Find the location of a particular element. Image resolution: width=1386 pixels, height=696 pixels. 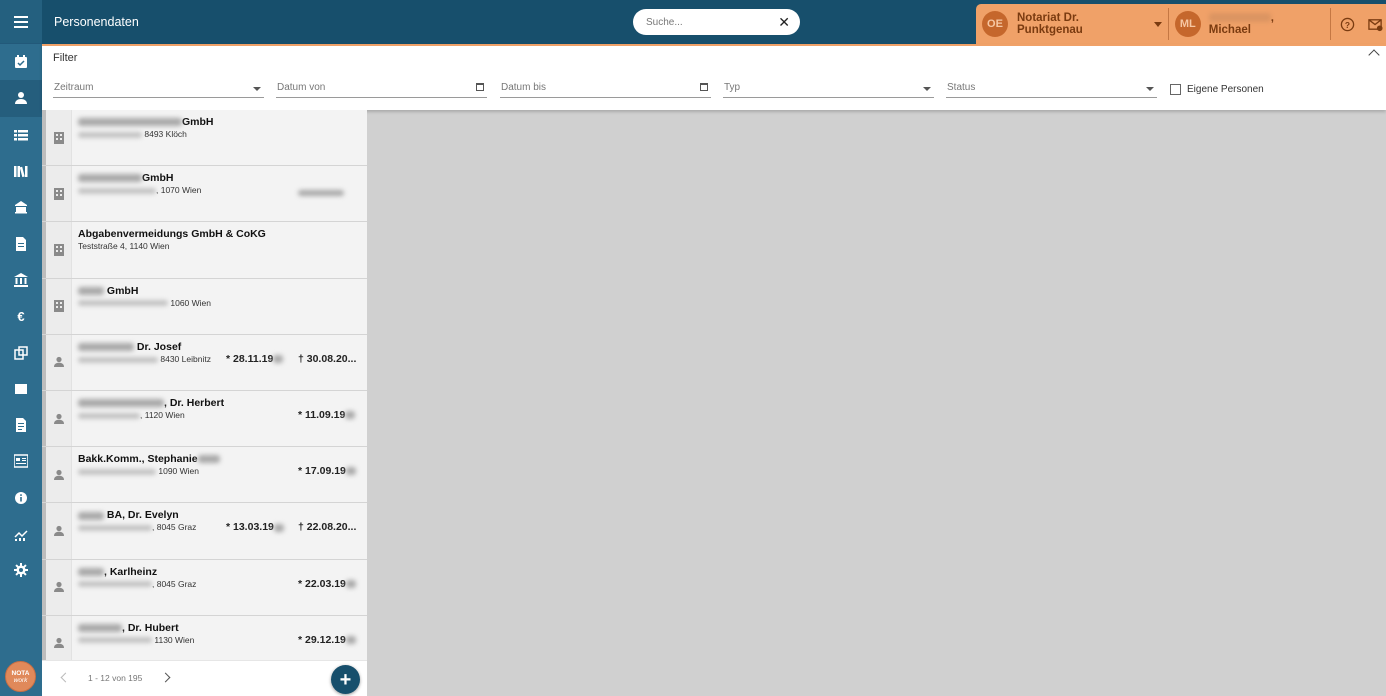

address-text: , 1070 Wien is located at coordinates (179, 190).